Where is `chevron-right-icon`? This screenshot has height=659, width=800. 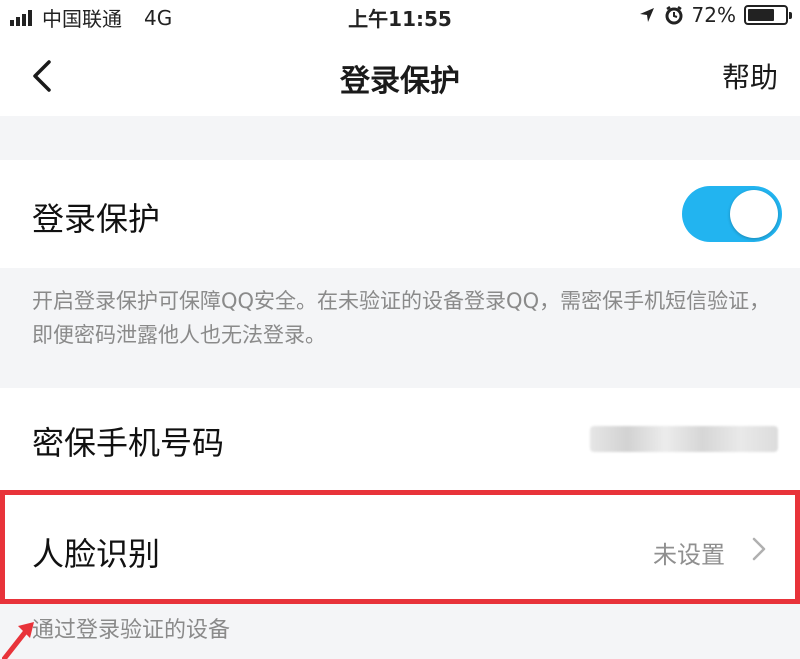
chevron-right-icon is located at coordinates (759, 549).